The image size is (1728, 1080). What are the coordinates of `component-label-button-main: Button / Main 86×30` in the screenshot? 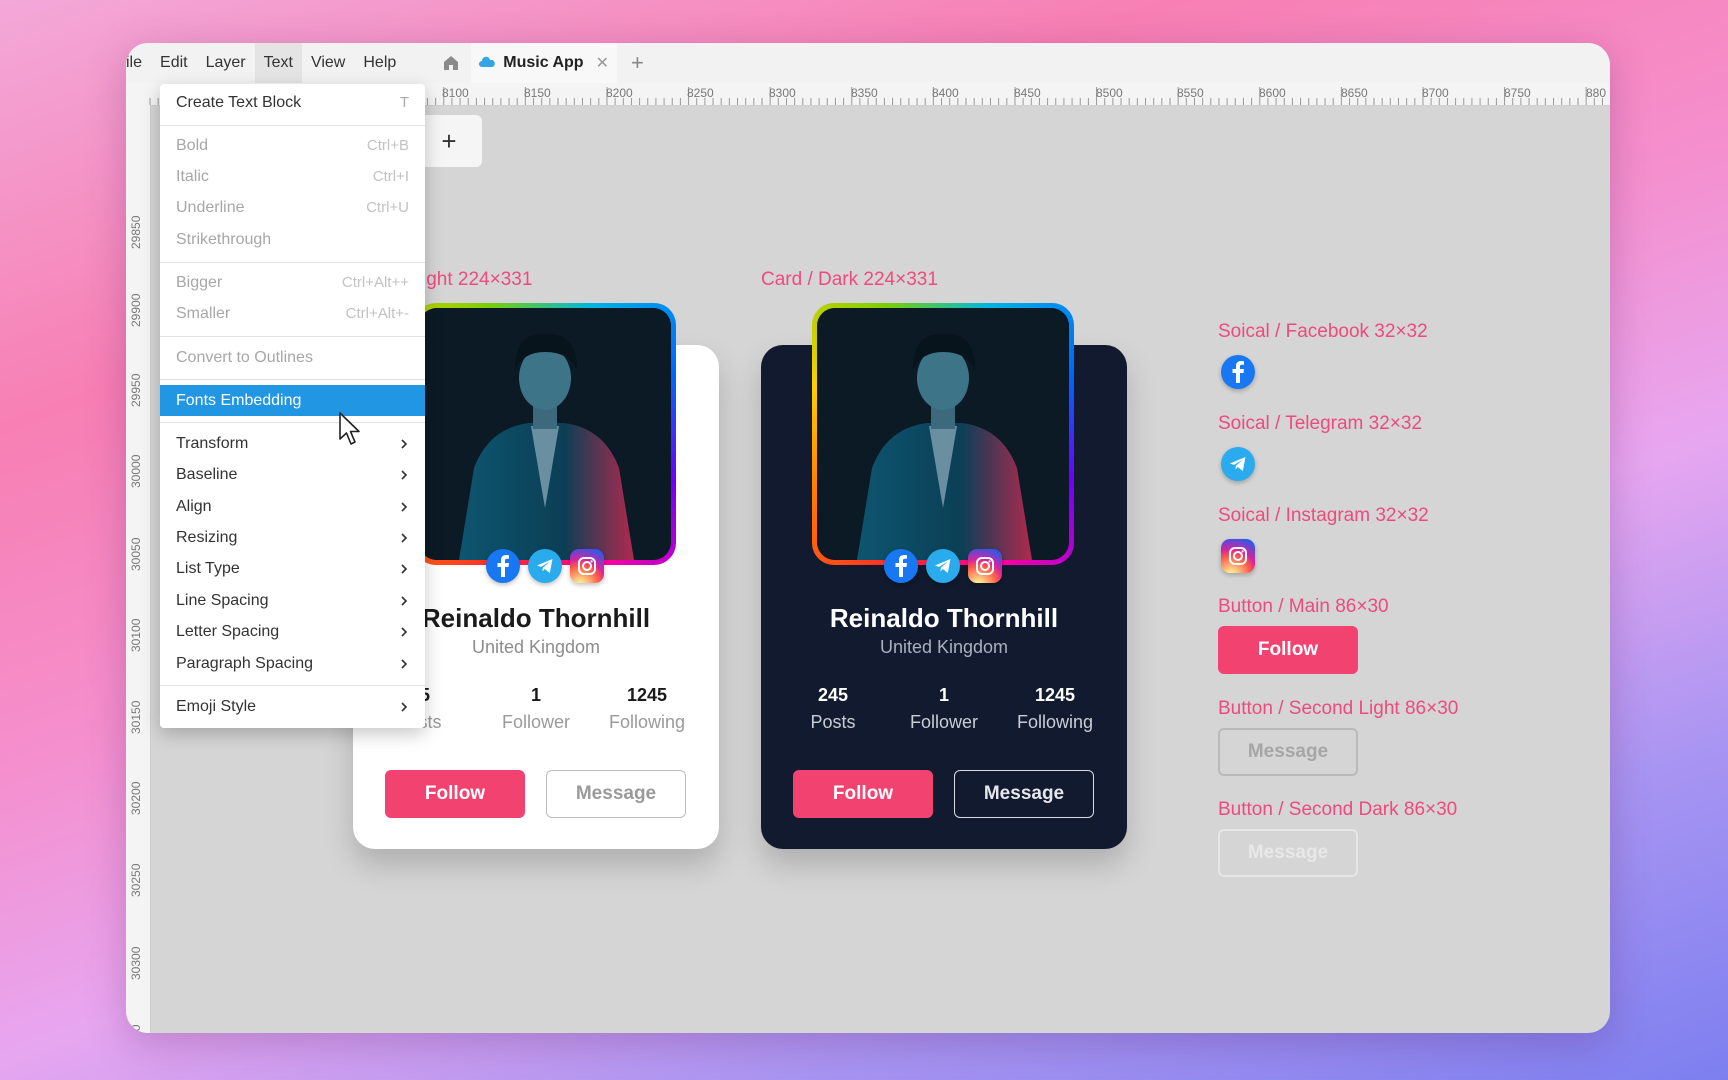 It's located at (1303, 607).